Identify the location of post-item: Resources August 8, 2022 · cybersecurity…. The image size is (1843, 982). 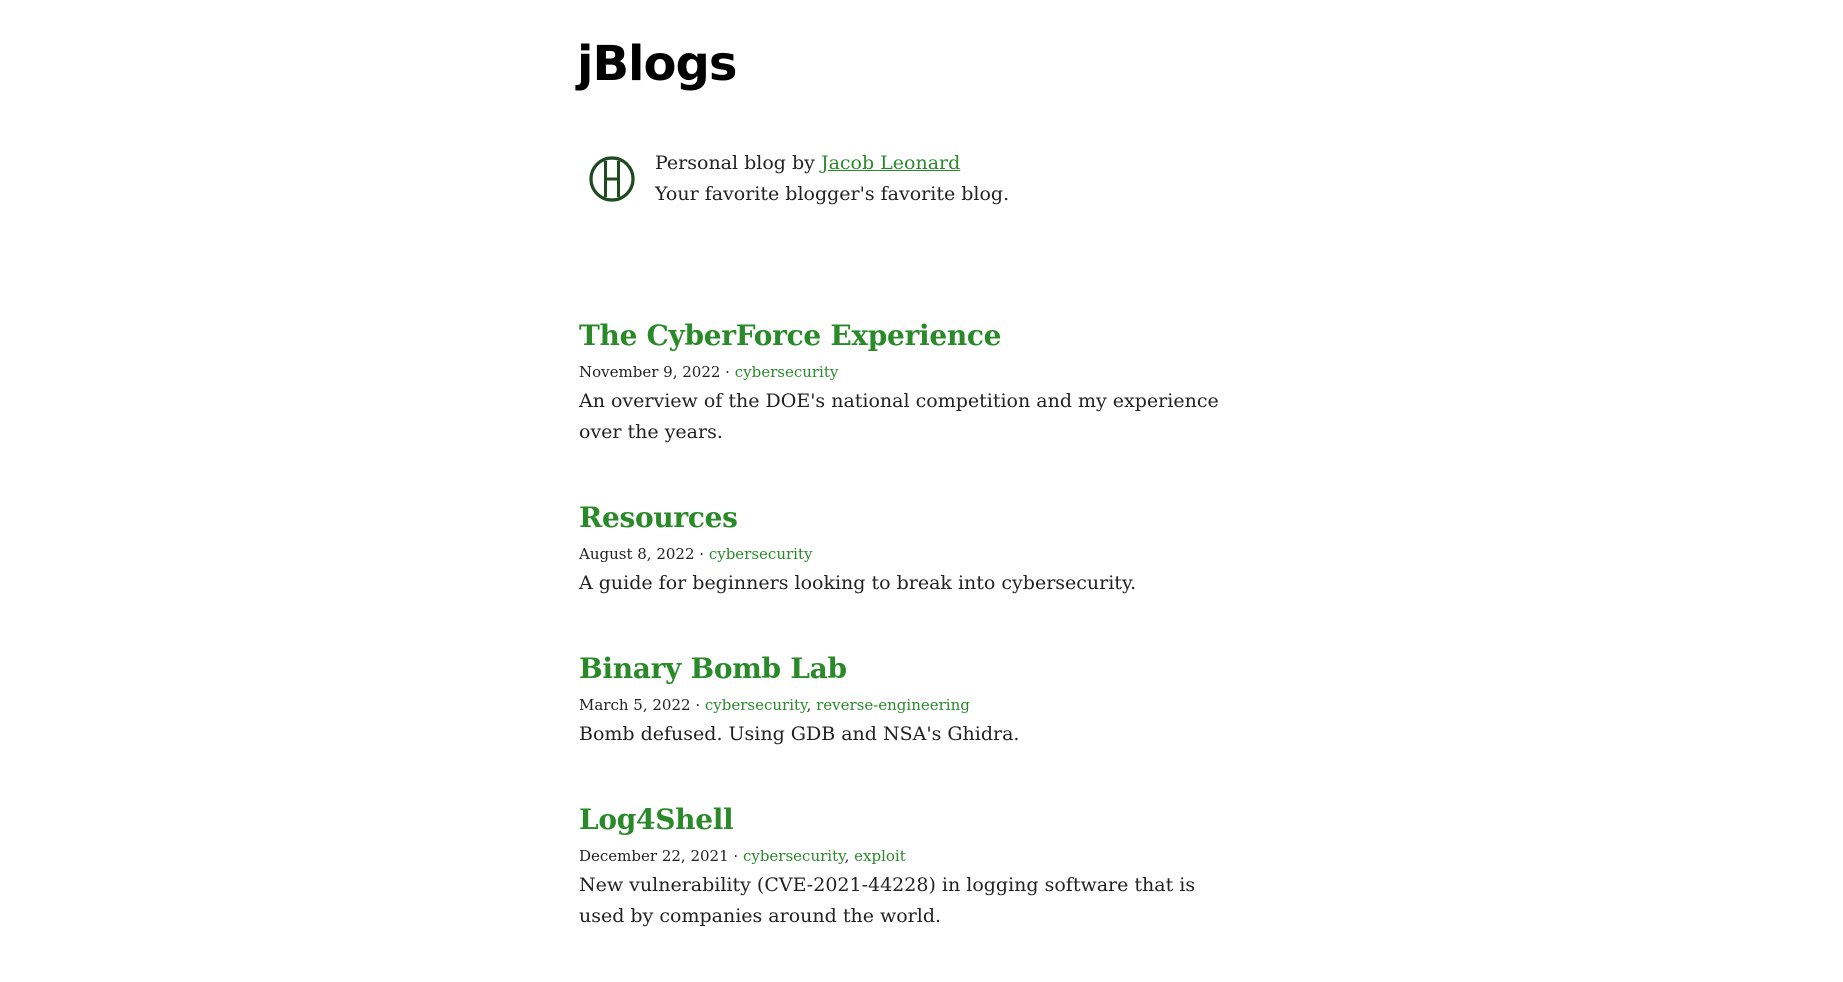
(909, 548).